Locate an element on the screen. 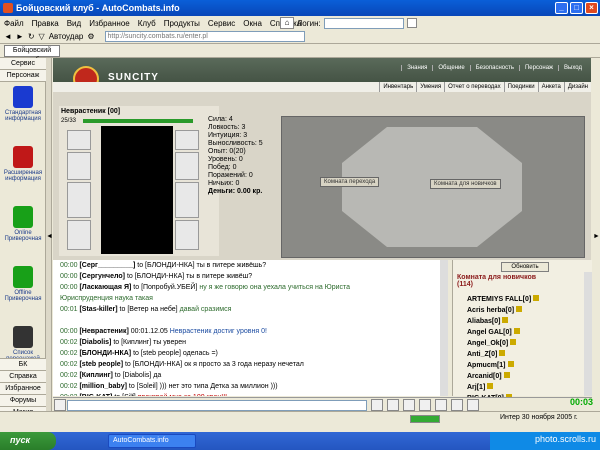 The image size is (600, 450). chat-input is located at coordinates (217, 405).